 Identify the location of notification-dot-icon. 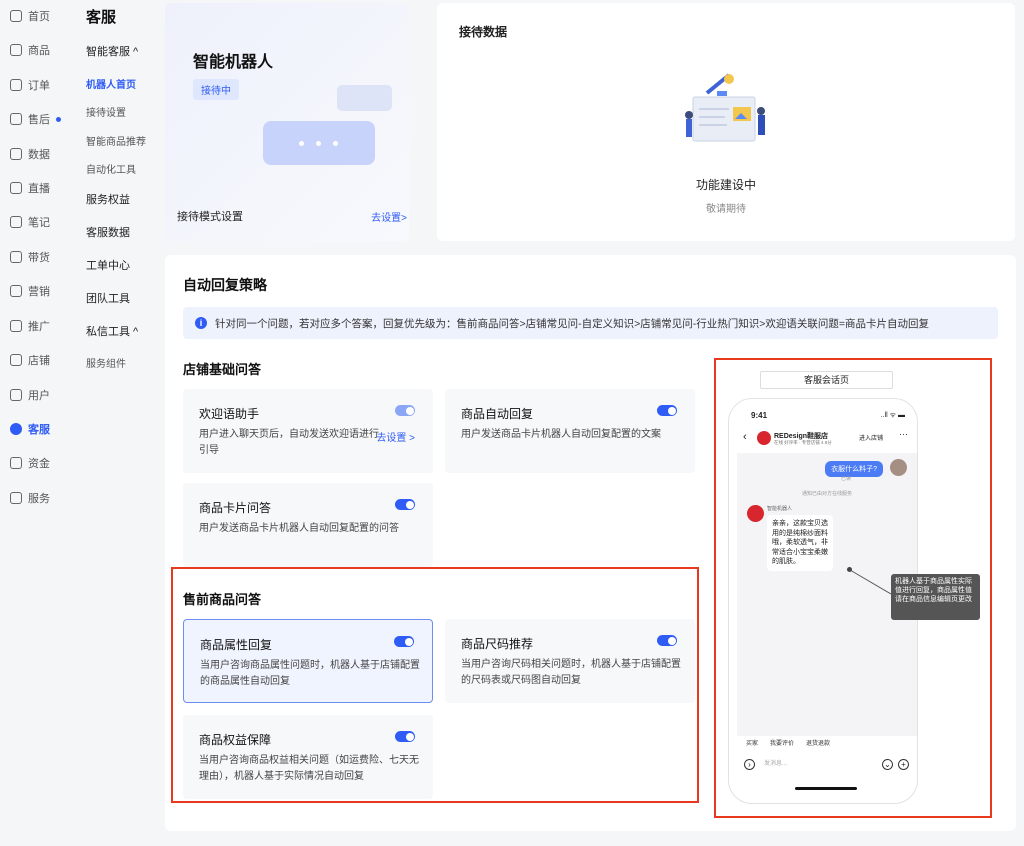
(58, 119).